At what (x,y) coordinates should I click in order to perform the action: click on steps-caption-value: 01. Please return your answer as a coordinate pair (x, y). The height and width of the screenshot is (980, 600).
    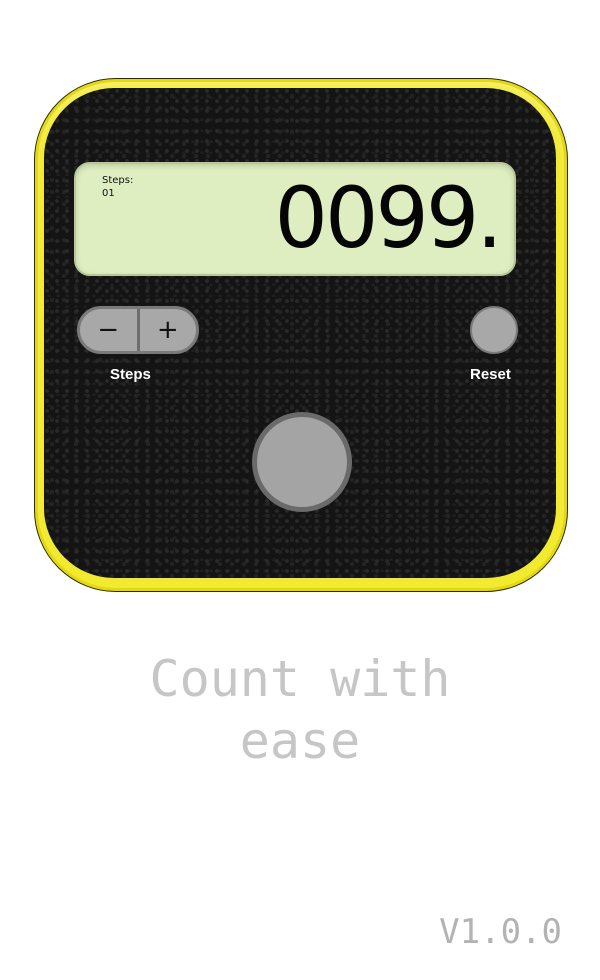
    Looking at the image, I should click on (108, 193).